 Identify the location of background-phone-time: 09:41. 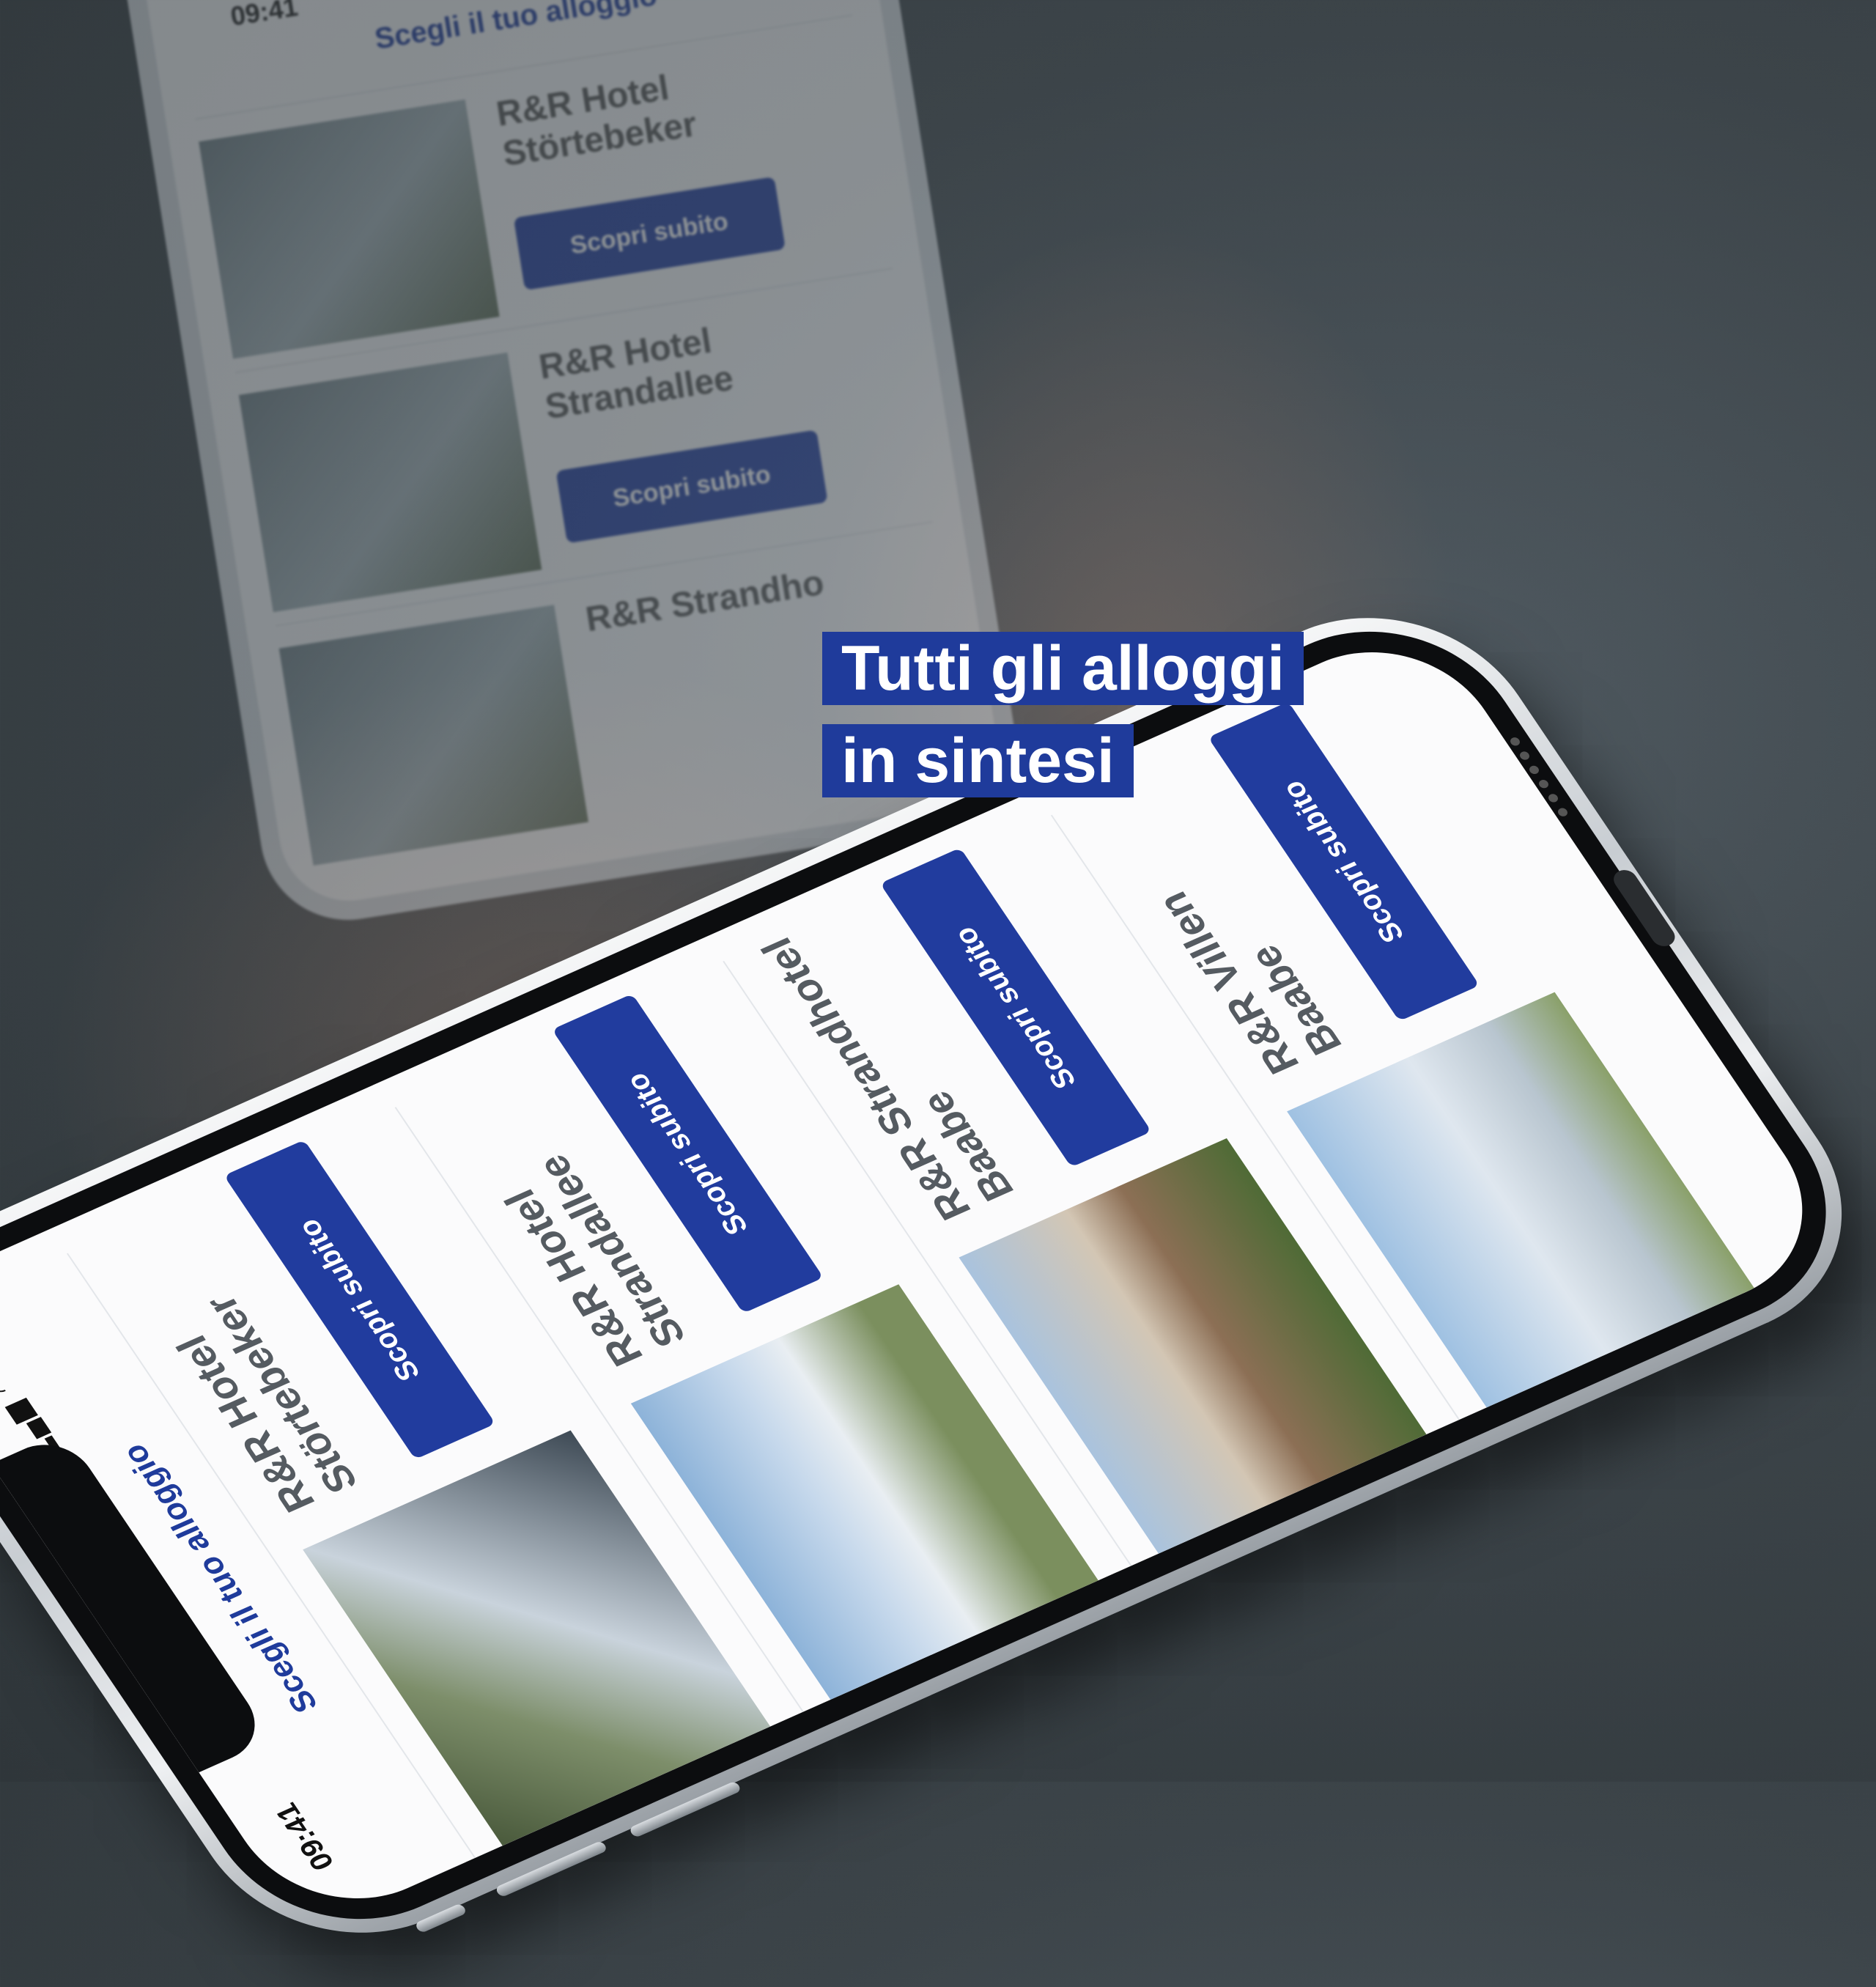
(264, 16).